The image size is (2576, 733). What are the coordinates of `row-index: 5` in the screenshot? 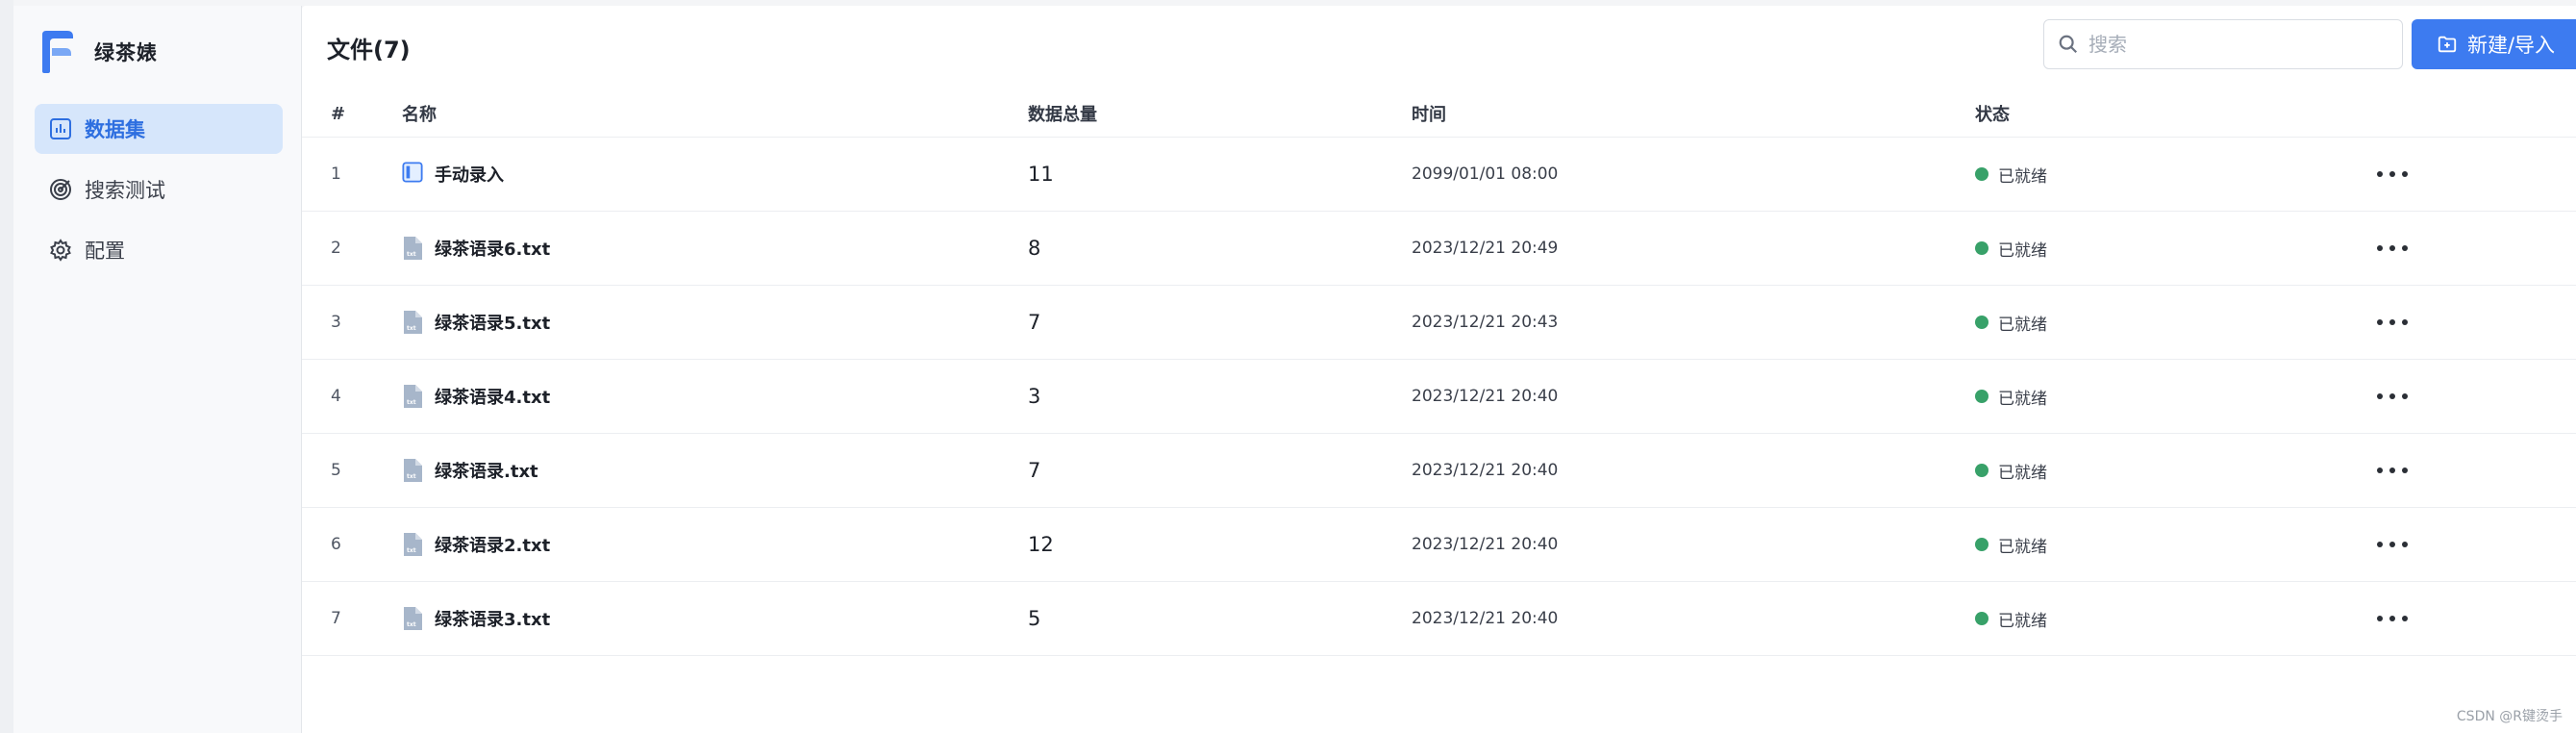 It's located at (336, 470).